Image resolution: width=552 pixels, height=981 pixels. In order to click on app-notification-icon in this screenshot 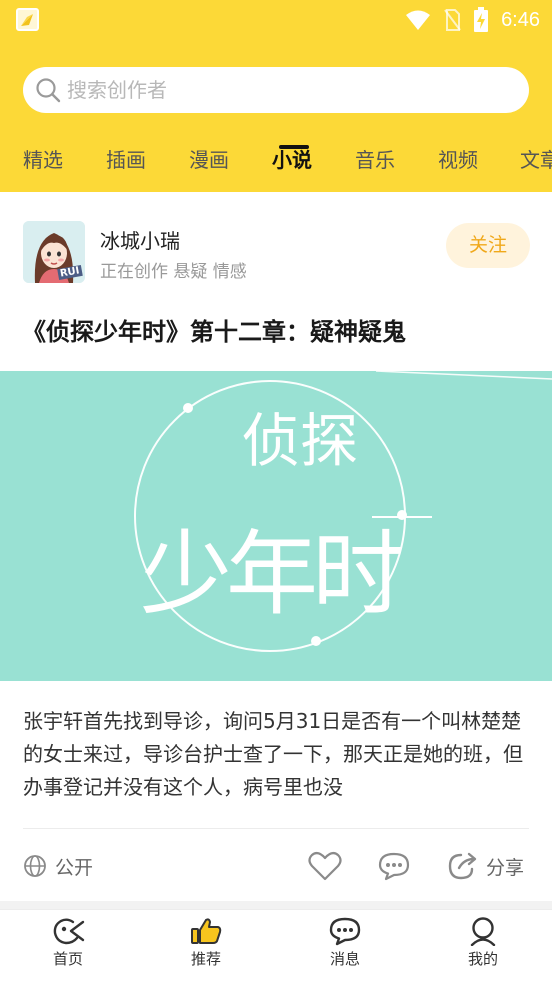, I will do `click(27, 19)`.